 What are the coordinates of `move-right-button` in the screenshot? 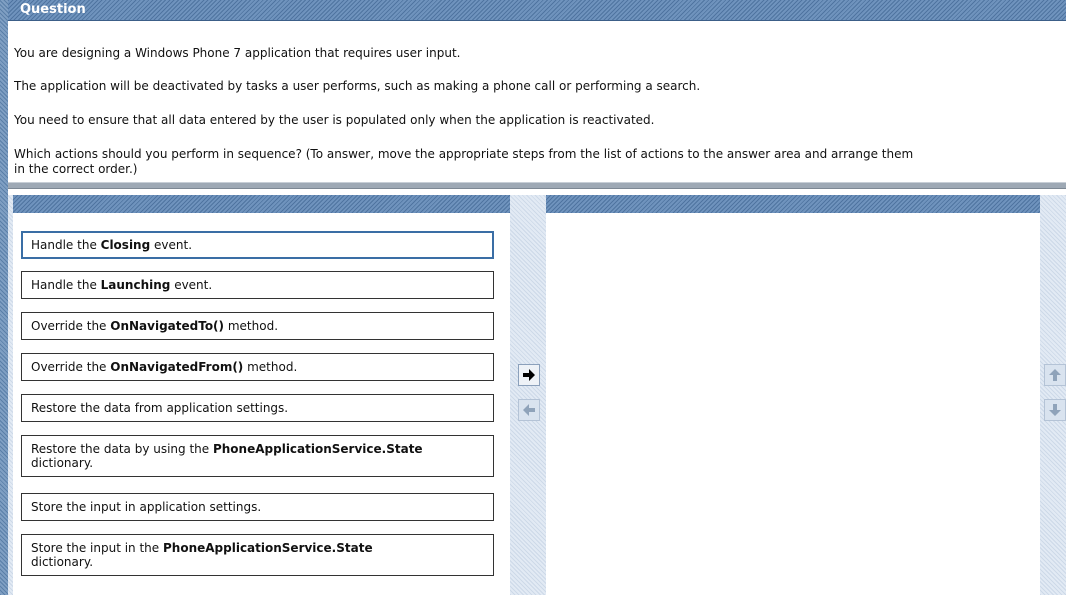 It's located at (529, 375).